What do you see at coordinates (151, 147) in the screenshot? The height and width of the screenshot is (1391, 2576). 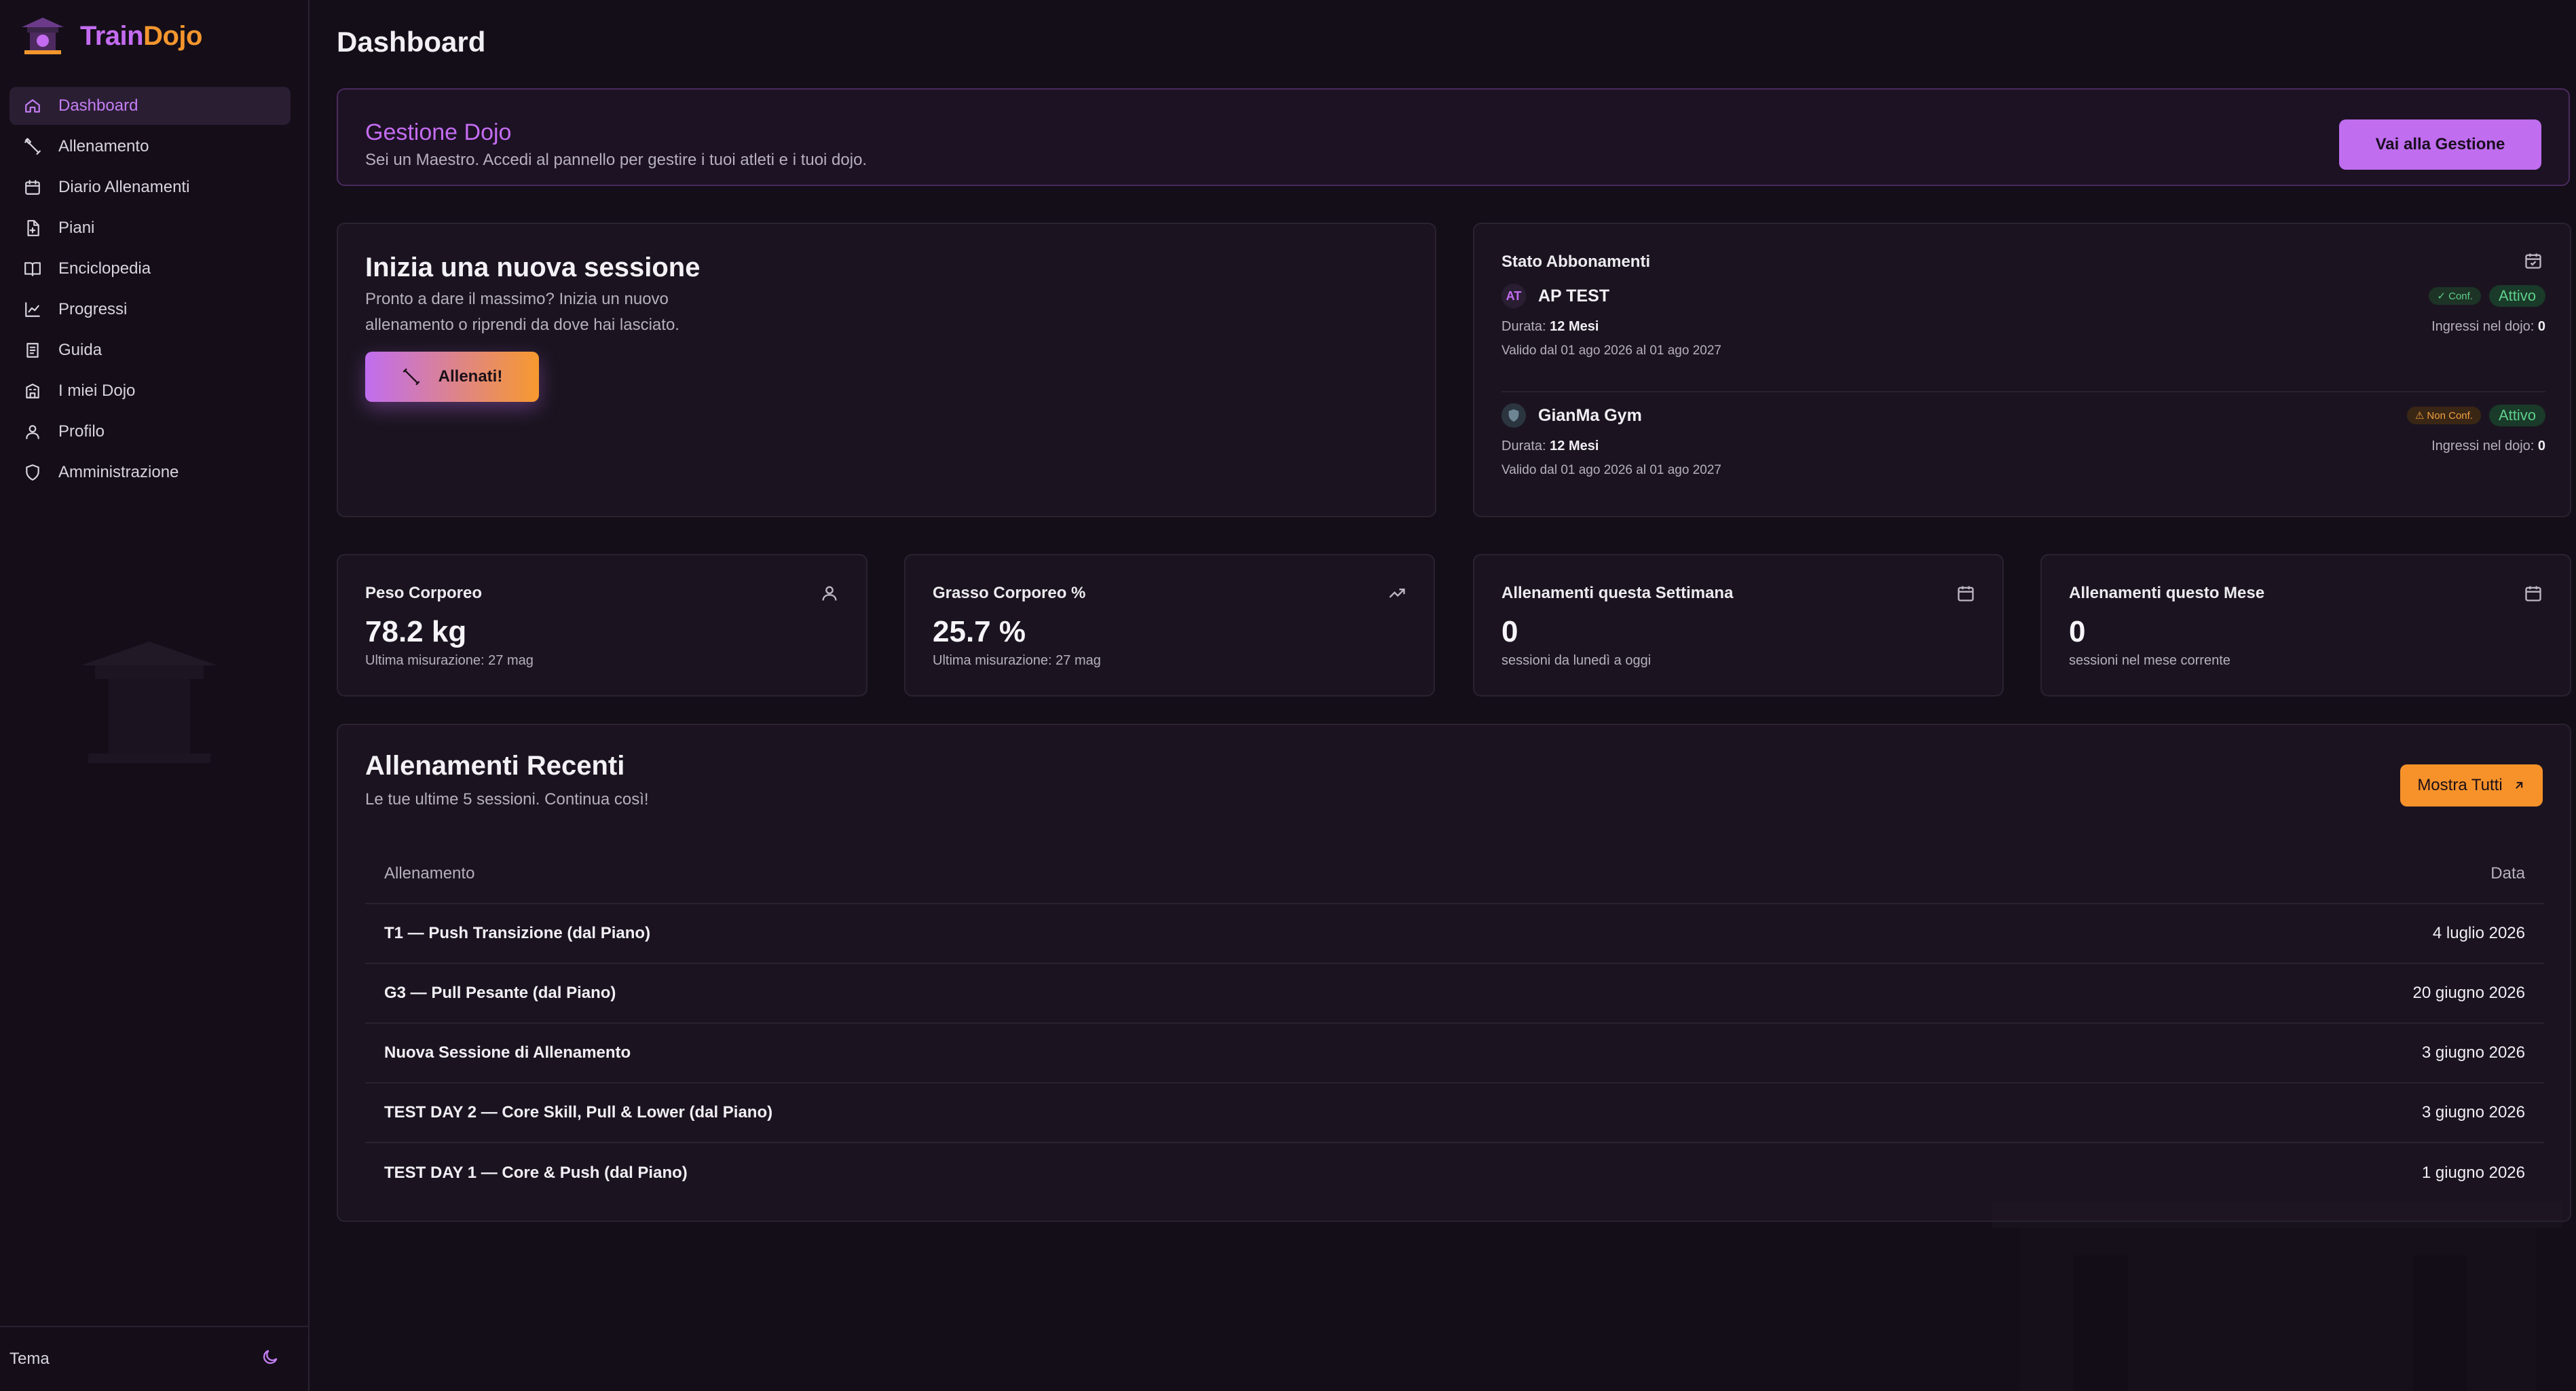 I see `sidebar-item-allenamento: Allenamento` at bounding box center [151, 147].